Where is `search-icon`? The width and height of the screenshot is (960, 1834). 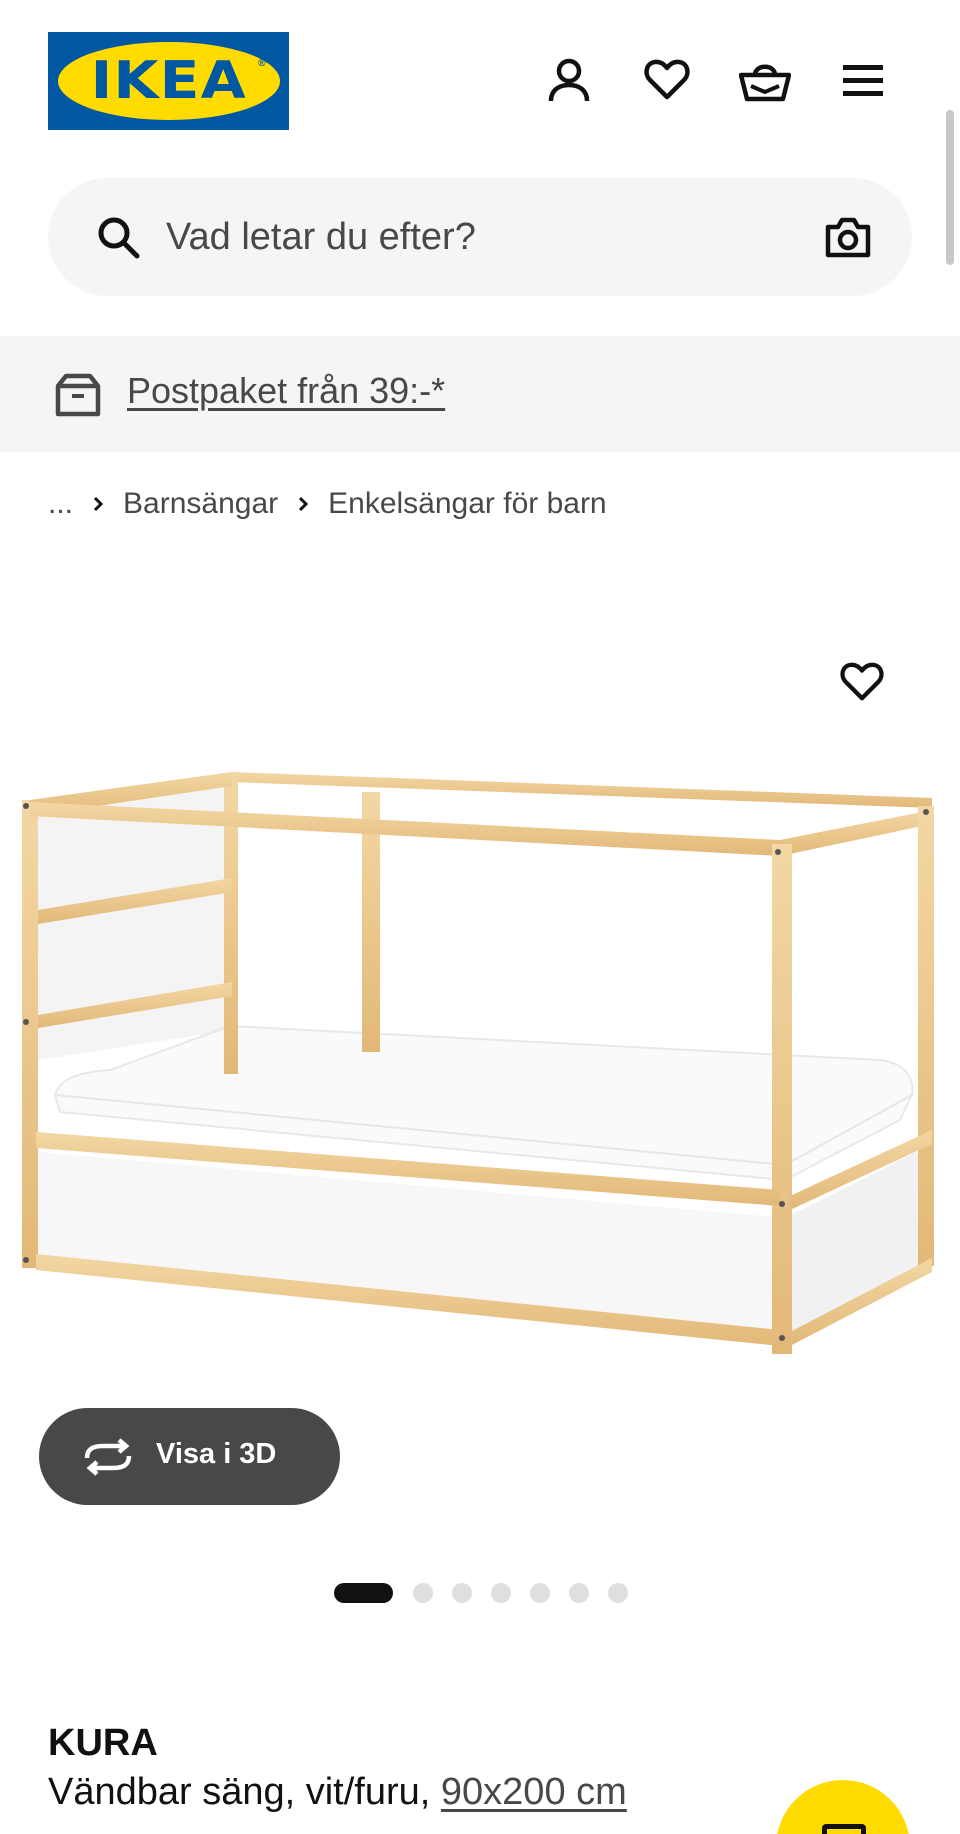 search-icon is located at coordinates (119, 238).